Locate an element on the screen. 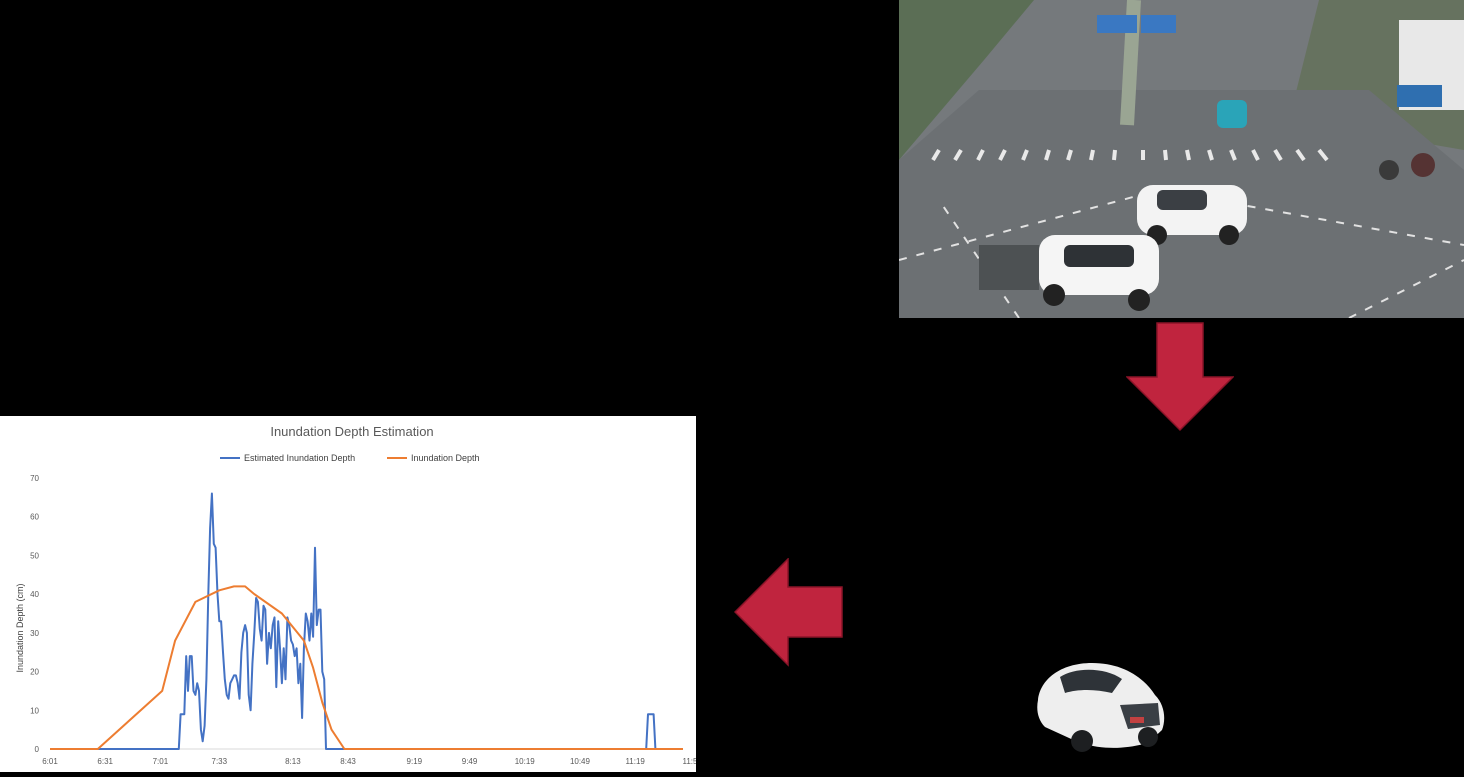 The height and width of the screenshot is (777, 1464). segmented-car-image is located at coordinates (1101, 707).